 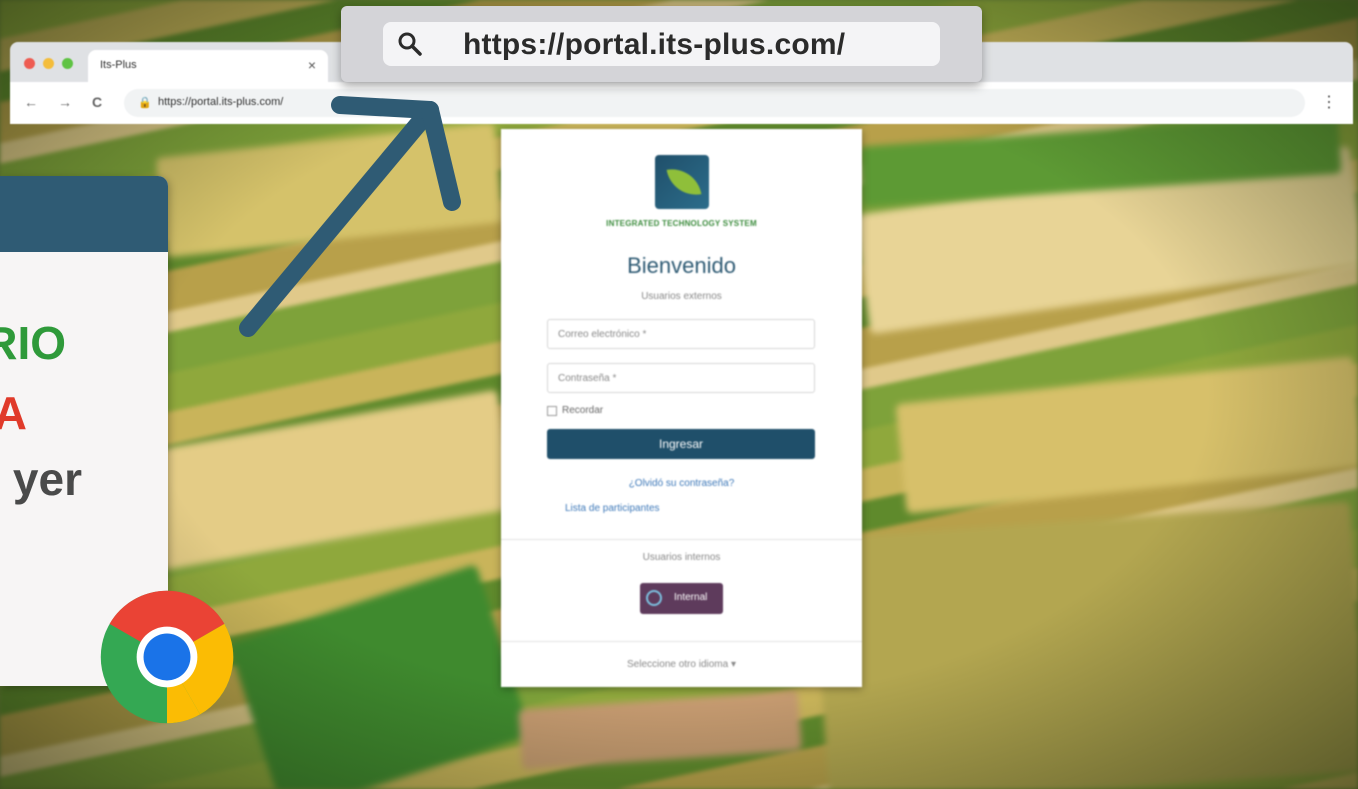 What do you see at coordinates (681, 223) in the screenshot?
I see `brand-name: INTEGRATED TECHNOLOGY SYSTEM` at bounding box center [681, 223].